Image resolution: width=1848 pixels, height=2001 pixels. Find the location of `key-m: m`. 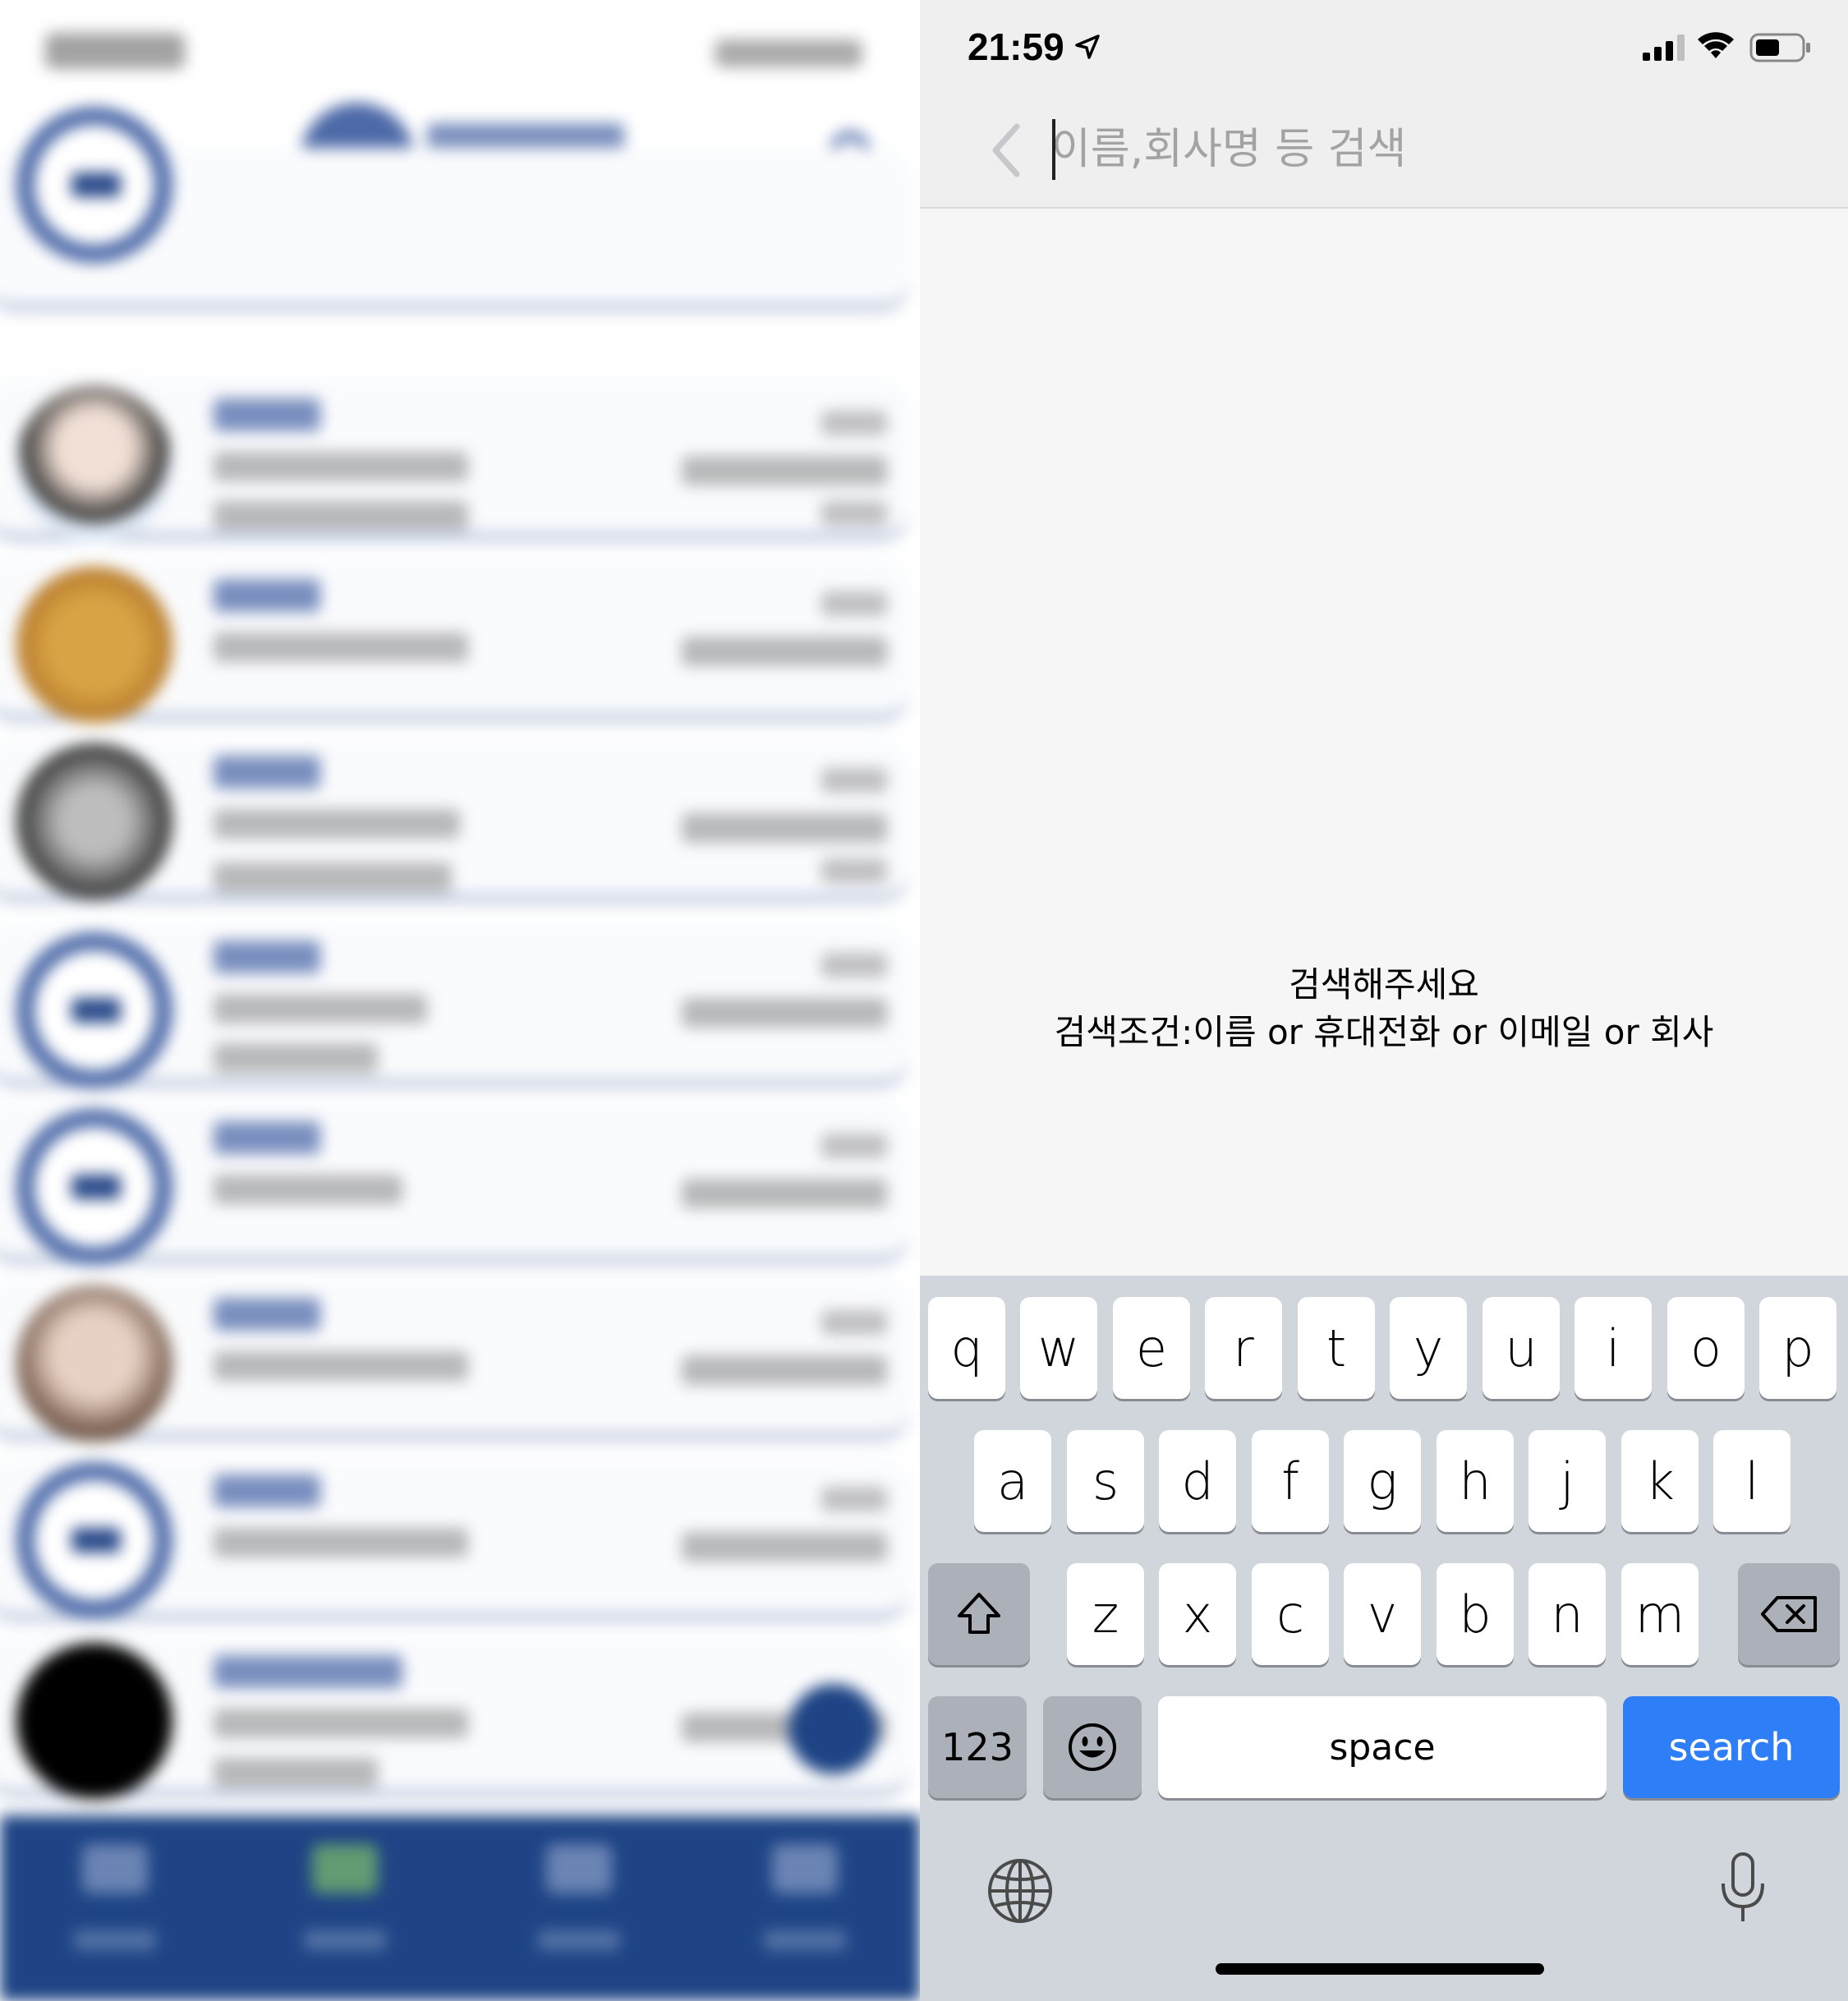

key-m: m is located at coordinates (1660, 1614).